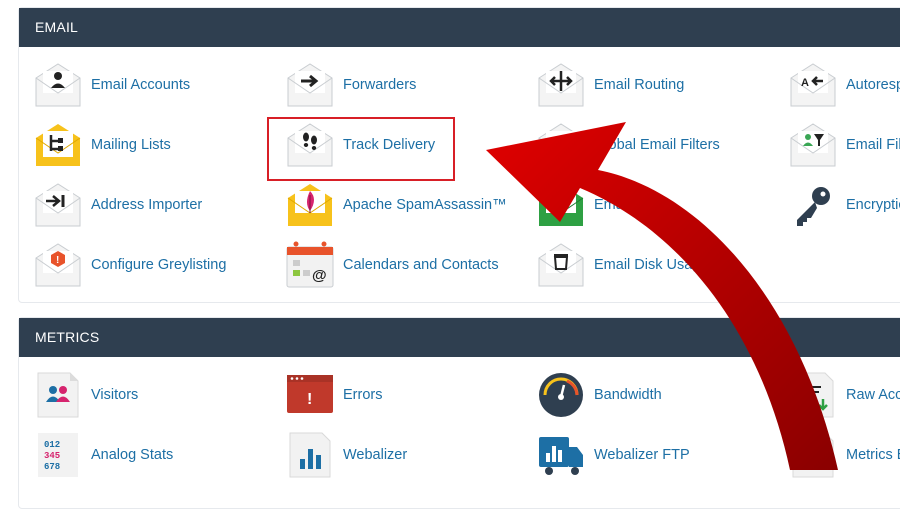 The width and height of the screenshot is (900, 509). What do you see at coordinates (147, 205) in the screenshot?
I see `address-importer-label: Address Importer` at bounding box center [147, 205].